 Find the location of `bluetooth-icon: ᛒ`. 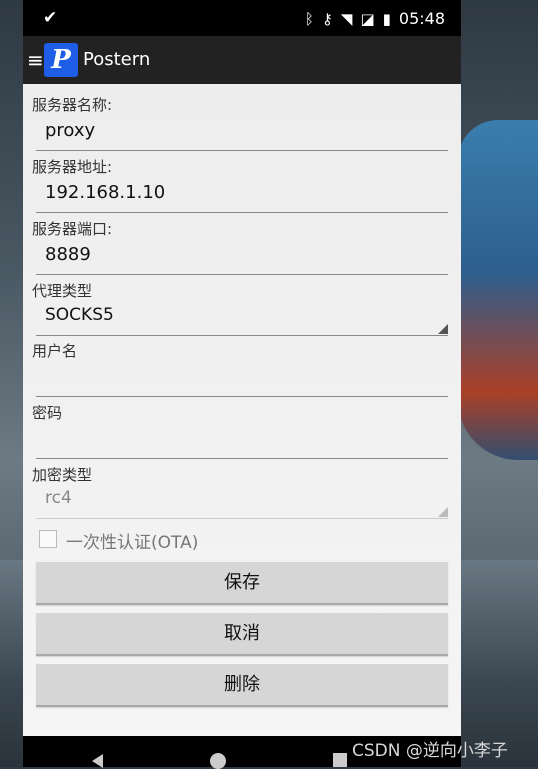

bluetooth-icon: ᛒ is located at coordinates (309, 18).